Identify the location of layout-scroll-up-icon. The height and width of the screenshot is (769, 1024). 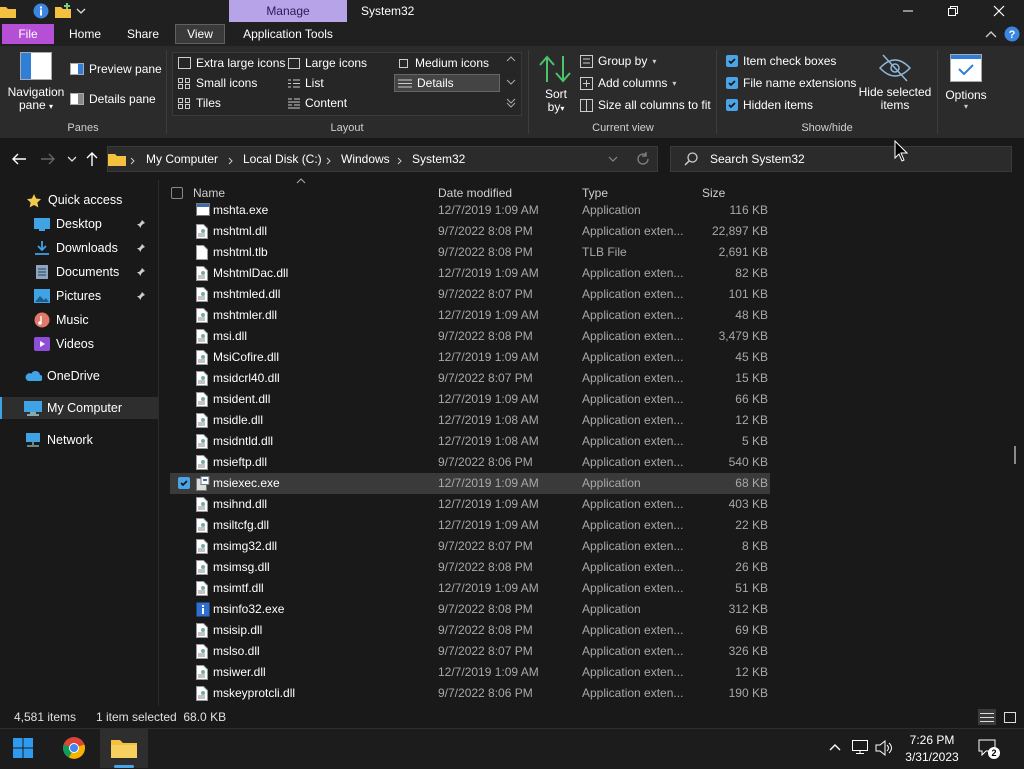
(511, 59).